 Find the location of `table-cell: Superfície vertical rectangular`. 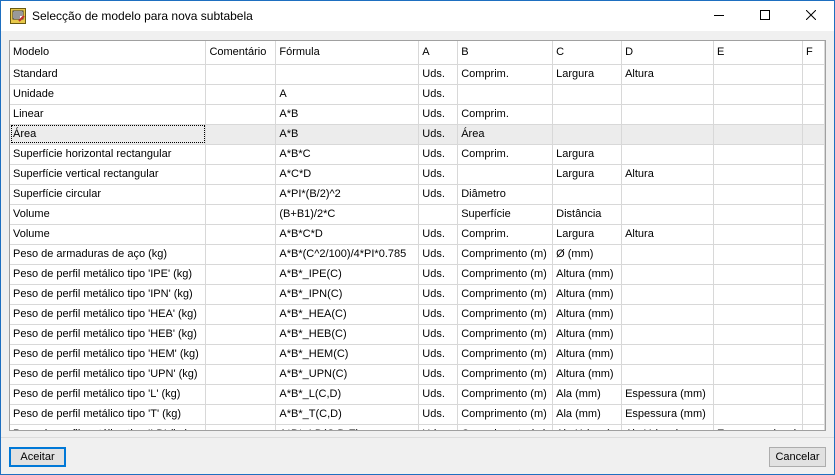

table-cell: Superfície vertical rectangular is located at coordinates (108, 174).